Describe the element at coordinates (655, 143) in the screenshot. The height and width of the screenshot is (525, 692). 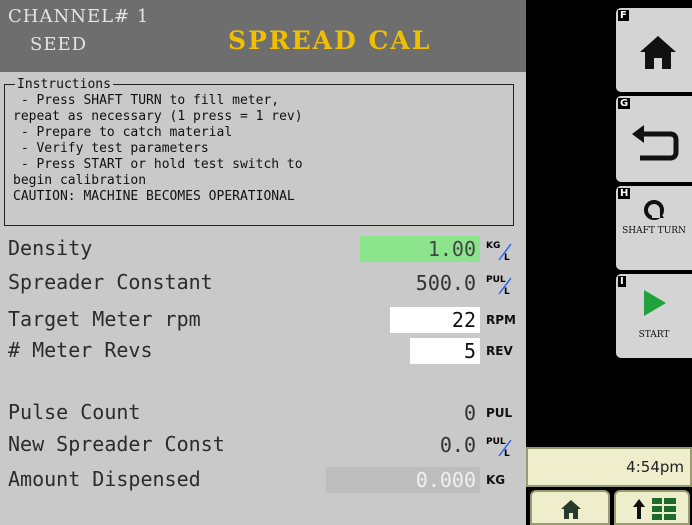
I see `back-arrow-icon` at that location.